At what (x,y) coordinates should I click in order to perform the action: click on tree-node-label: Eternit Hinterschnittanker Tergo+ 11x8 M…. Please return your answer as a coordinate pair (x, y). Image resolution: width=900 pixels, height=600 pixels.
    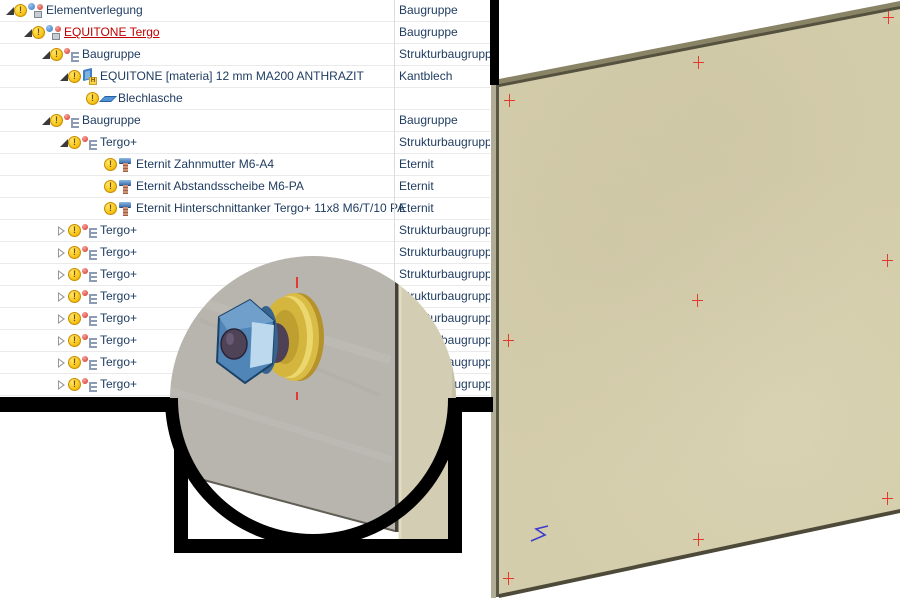
    Looking at the image, I should click on (270, 208).